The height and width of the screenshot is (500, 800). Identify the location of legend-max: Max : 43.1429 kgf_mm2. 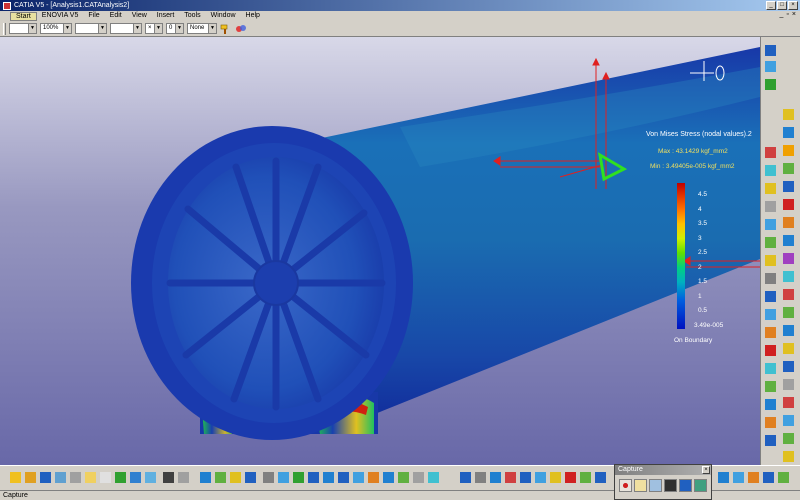
(693, 151).